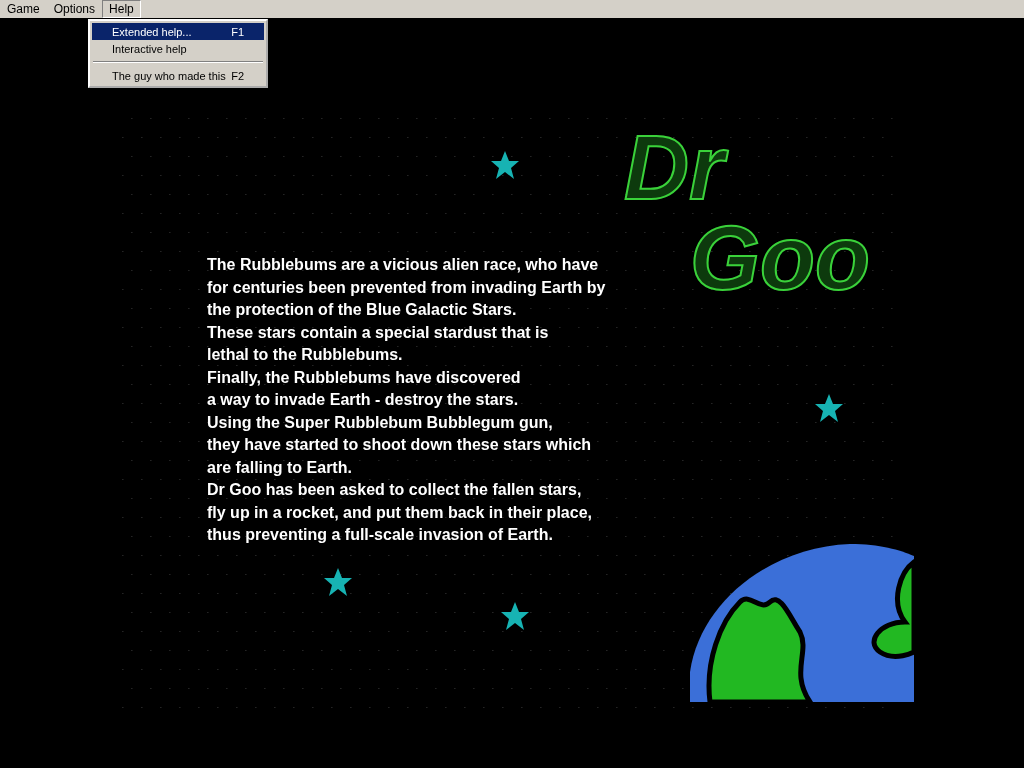  What do you see at coordinates (362, 310) in the screenshot?
I see `story-text: the protection of the Blue Galactic Stars.` at bounding box center [362, 310].